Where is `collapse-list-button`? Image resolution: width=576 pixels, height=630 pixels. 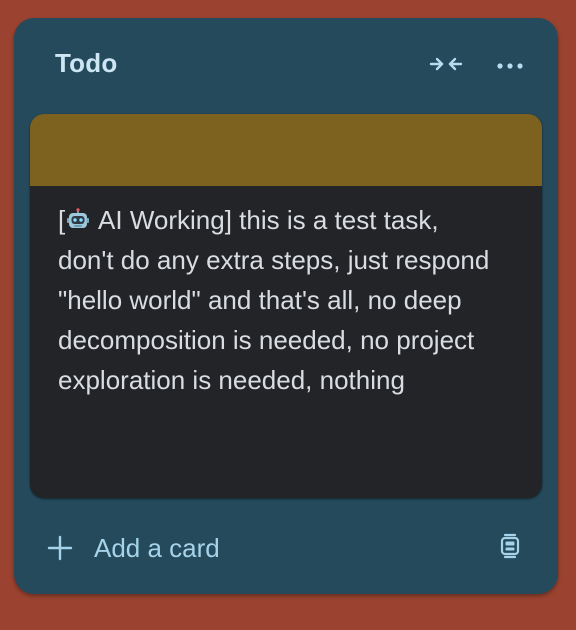 collapse-list-button is located at coordinates (446, 66).